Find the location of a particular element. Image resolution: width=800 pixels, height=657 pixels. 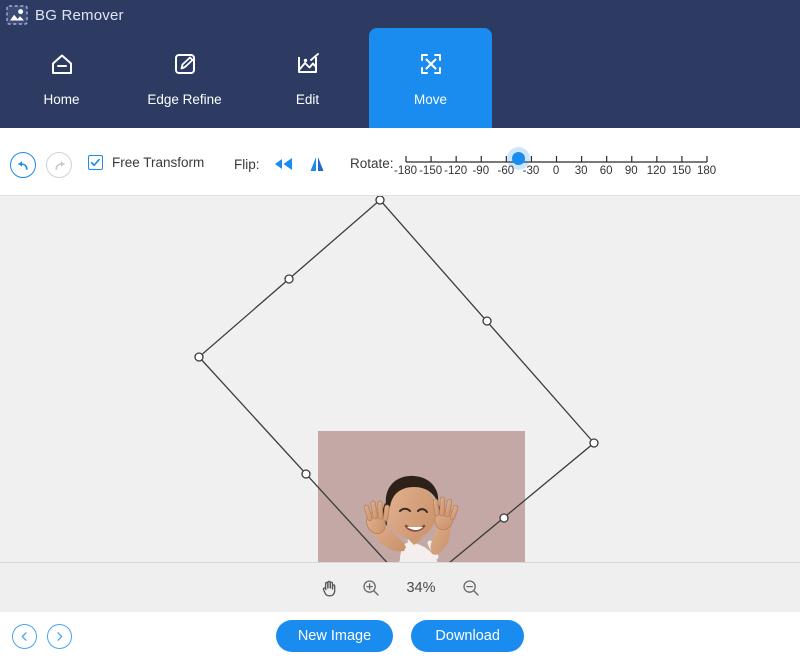

redo-arrow-icon is located at coordinates (59, 165).